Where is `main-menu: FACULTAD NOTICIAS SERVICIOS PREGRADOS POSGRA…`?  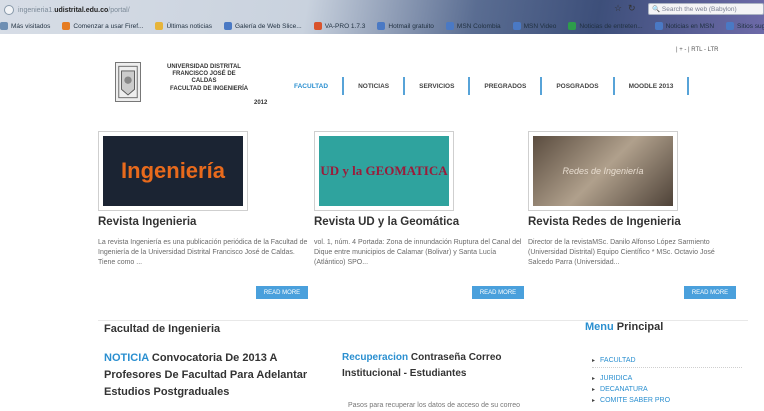
main-menu: FACULTAD NOTICIAS SERVICIOS PREGRADOS POSGRA… is located at coordinates (485, 86).